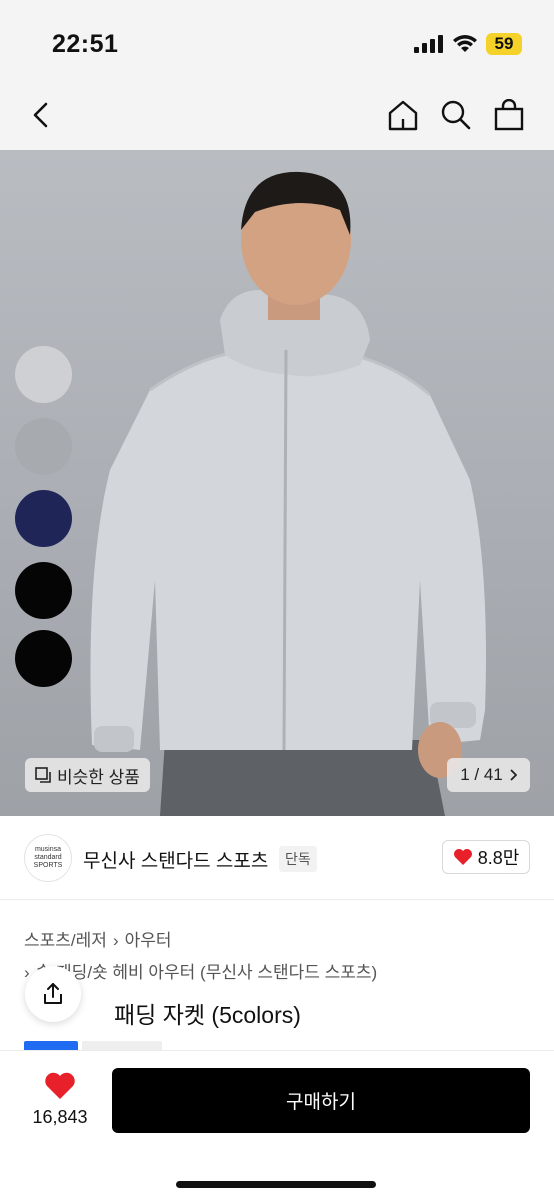 This screenshot has width=554, height=1200. Describe the element at coordinates (60, 1117) in the screenshot. I see `wishlist-count: 16,843` at that location.